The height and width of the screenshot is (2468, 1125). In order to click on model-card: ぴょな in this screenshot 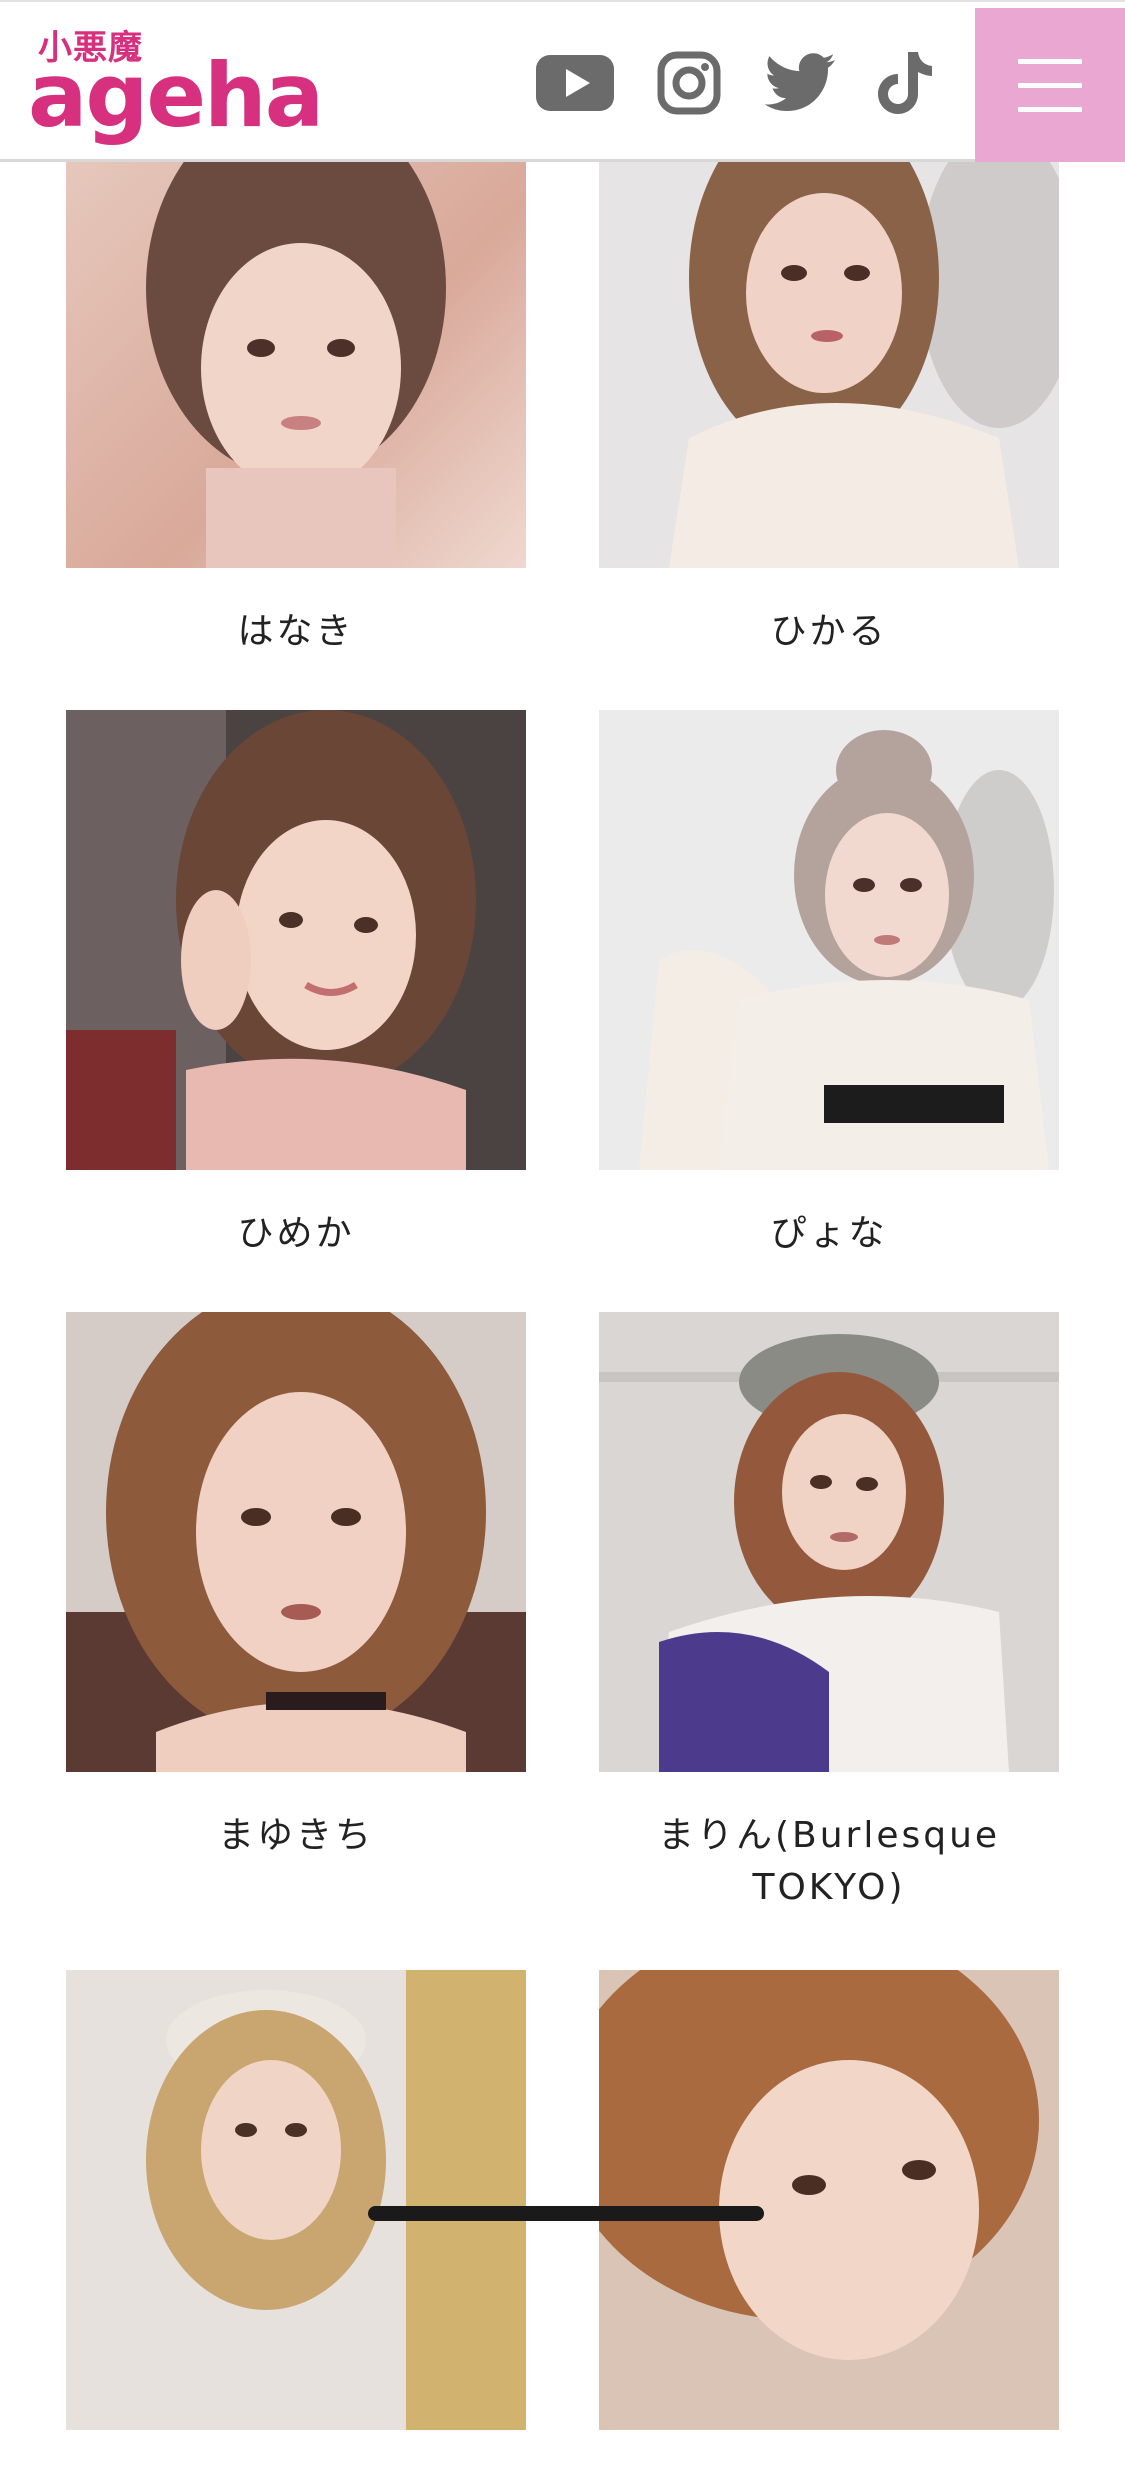, I will do `click(829, 985)`.